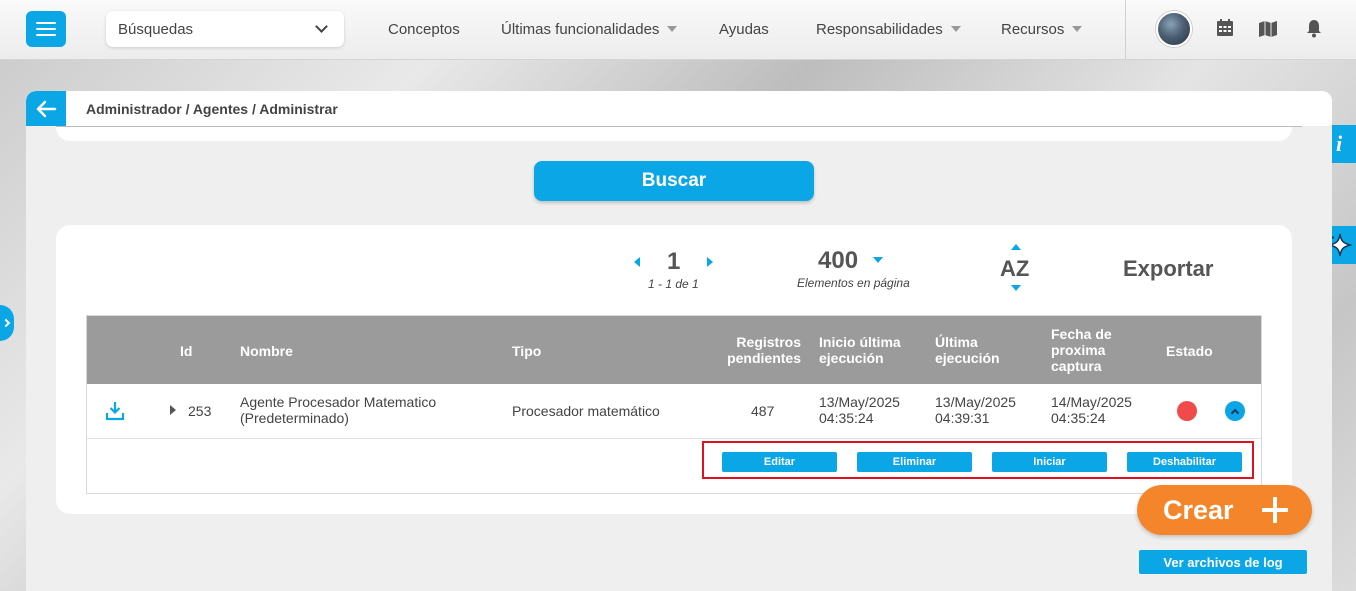 The image size is (1356, 591). I want to click on cell-next-line: 04:35:24, so click(1078, 418).